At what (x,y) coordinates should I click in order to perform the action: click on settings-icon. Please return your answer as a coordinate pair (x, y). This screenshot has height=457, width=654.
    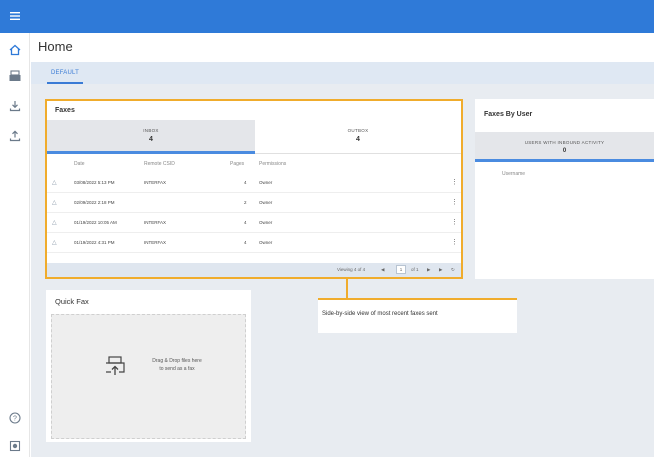
    Looking at the image, I should click on (15, 446).